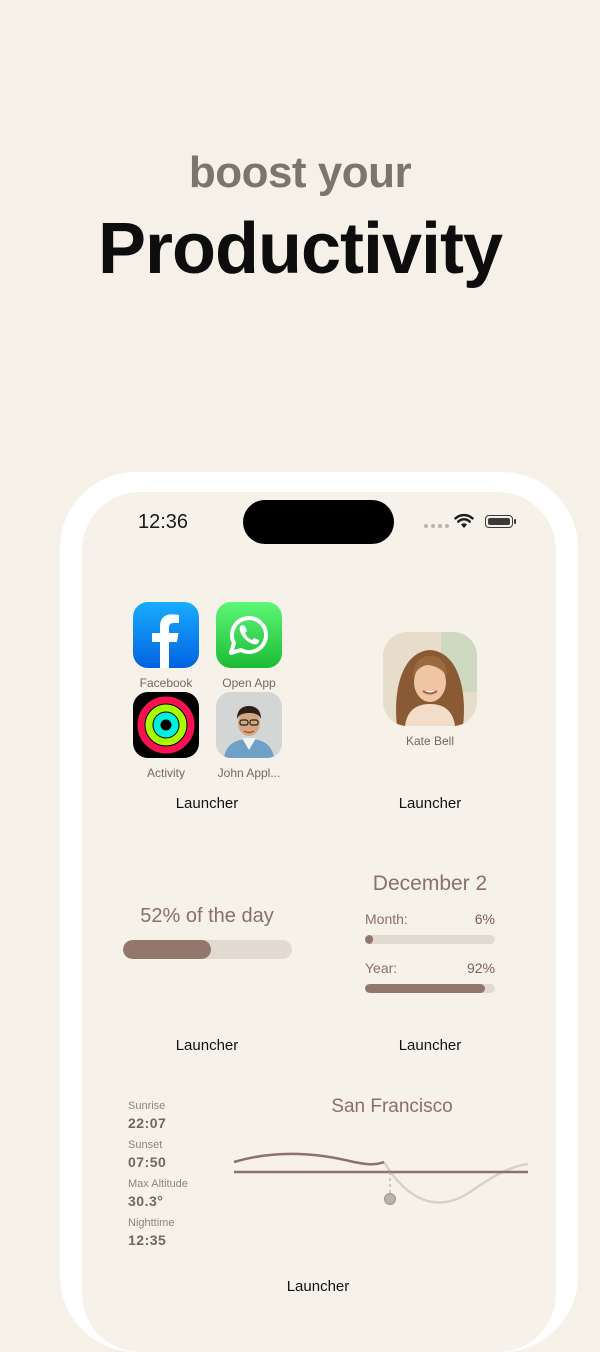 This screenshot has height=1352, width=600. I want to click on dynamic-island, so click(318, 522).